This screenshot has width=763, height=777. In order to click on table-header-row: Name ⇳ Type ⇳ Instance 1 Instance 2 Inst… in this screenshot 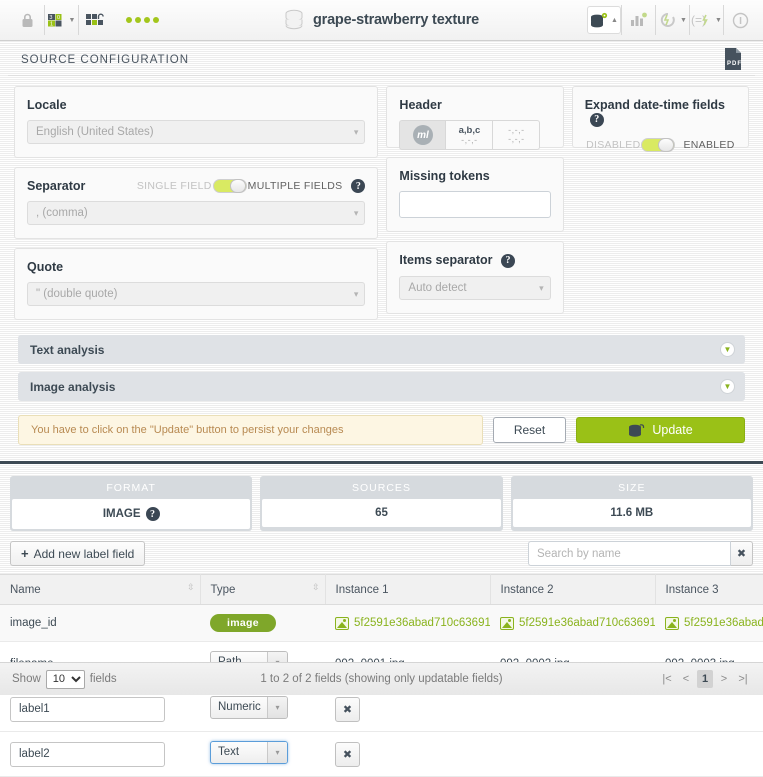, I will do `click(381, 589)`.